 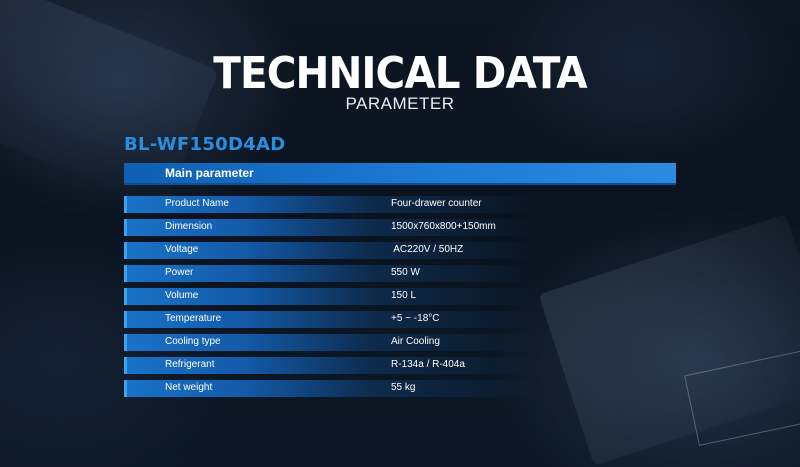 What do you see at coordinates (427, 249) in the screenshot?
I see `param-value: AC220V / 50HZ` at bounding box center [427, 249].